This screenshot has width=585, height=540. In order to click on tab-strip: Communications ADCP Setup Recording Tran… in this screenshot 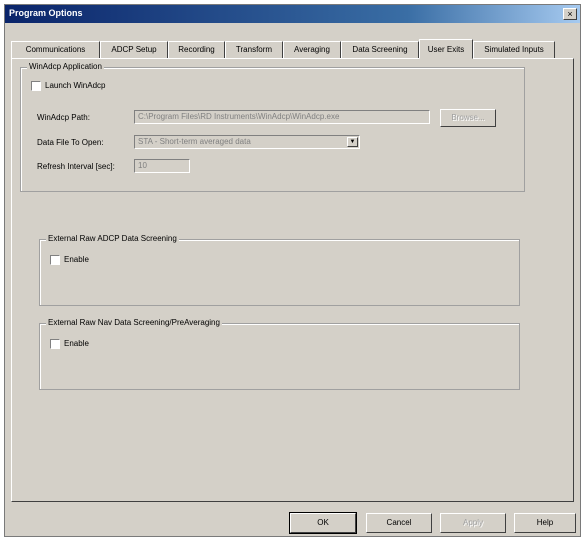, I will do `click(291, 49)`.